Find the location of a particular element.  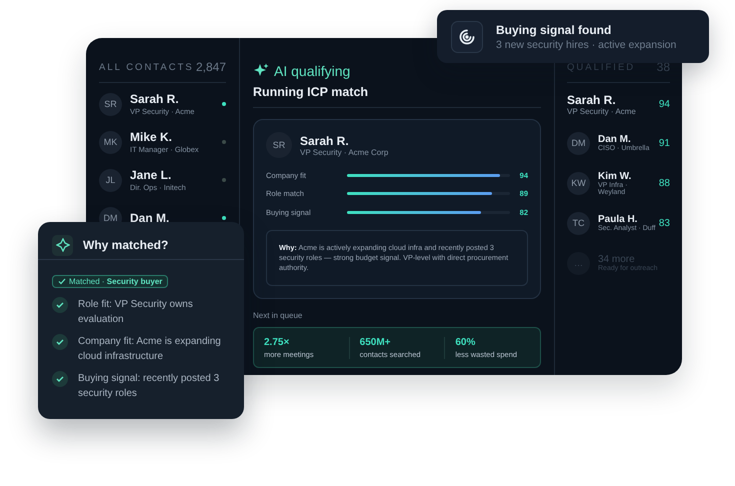

avatar: JL is located at coordinates (110, 180).